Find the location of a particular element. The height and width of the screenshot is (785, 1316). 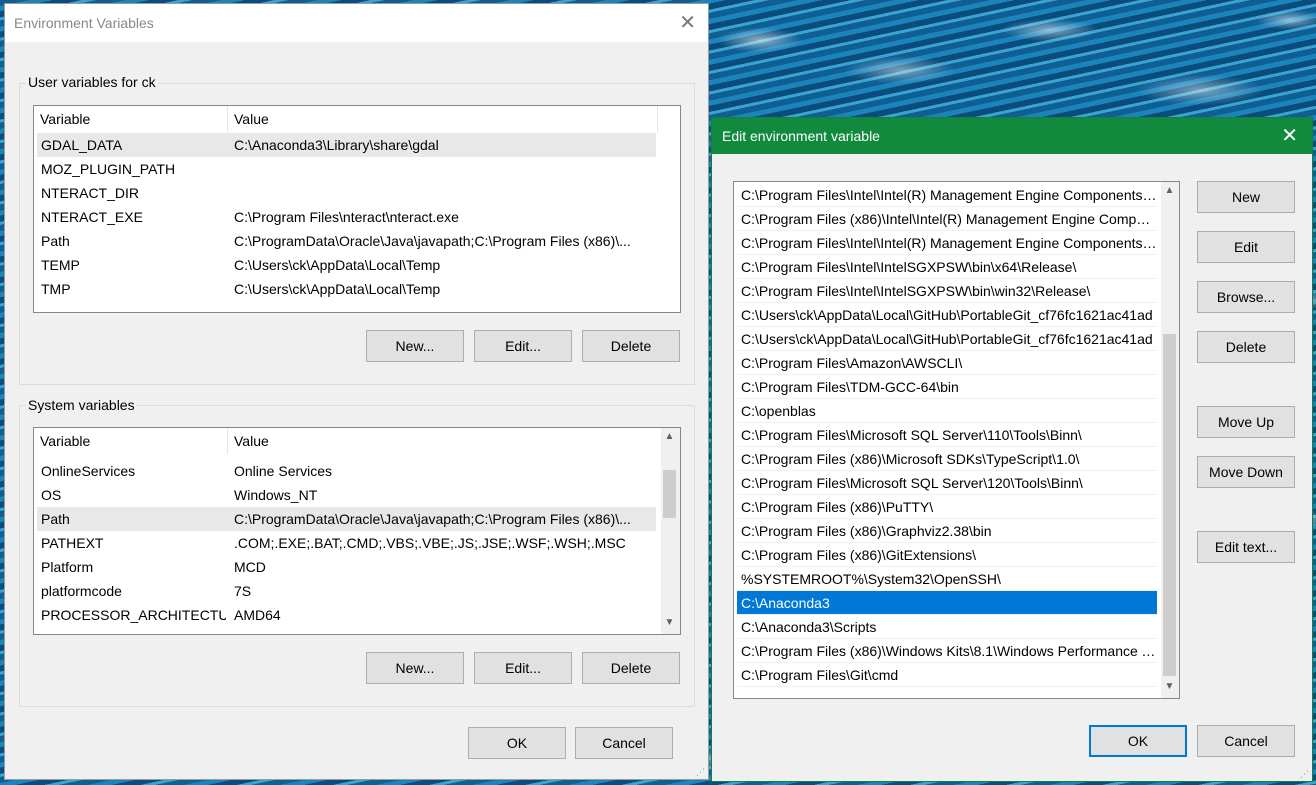

path-list-item: C:\openblas is located at coordinates (947, 411).